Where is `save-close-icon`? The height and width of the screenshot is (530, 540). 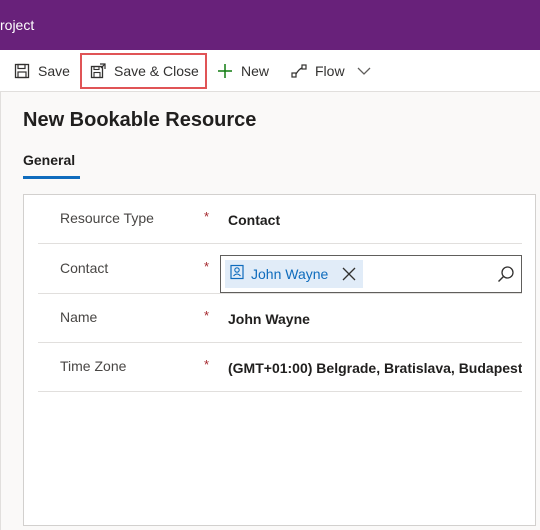 save-close-icon is located at coordinates (98, 71).